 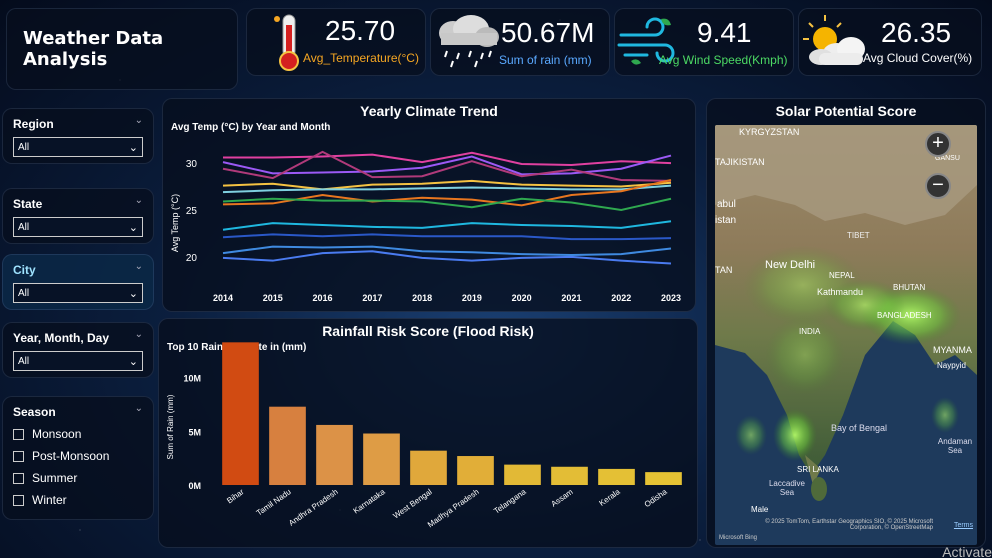 I want to click on kpi-avg-temperature: 25.70 Avg_Temperature(°C), so click(x=336, y=42).